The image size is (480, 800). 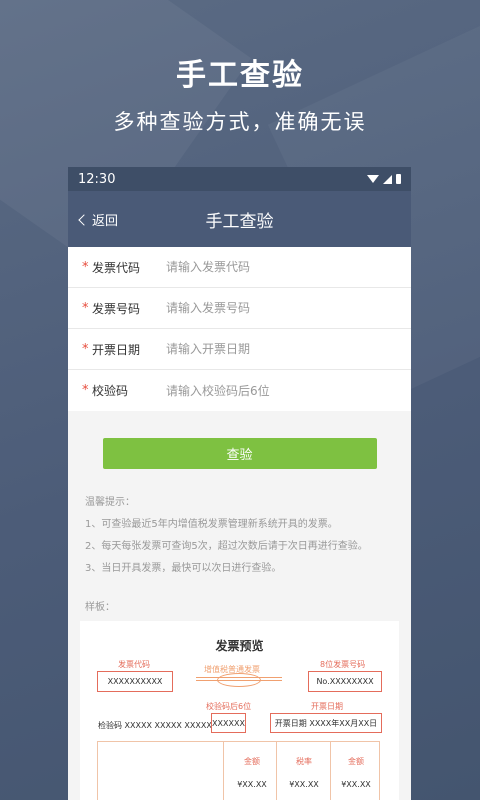 What do you see at coordinates (266, 267) in the screenshot?
I see `invoice-code-input` at bounding box center [266, 267].